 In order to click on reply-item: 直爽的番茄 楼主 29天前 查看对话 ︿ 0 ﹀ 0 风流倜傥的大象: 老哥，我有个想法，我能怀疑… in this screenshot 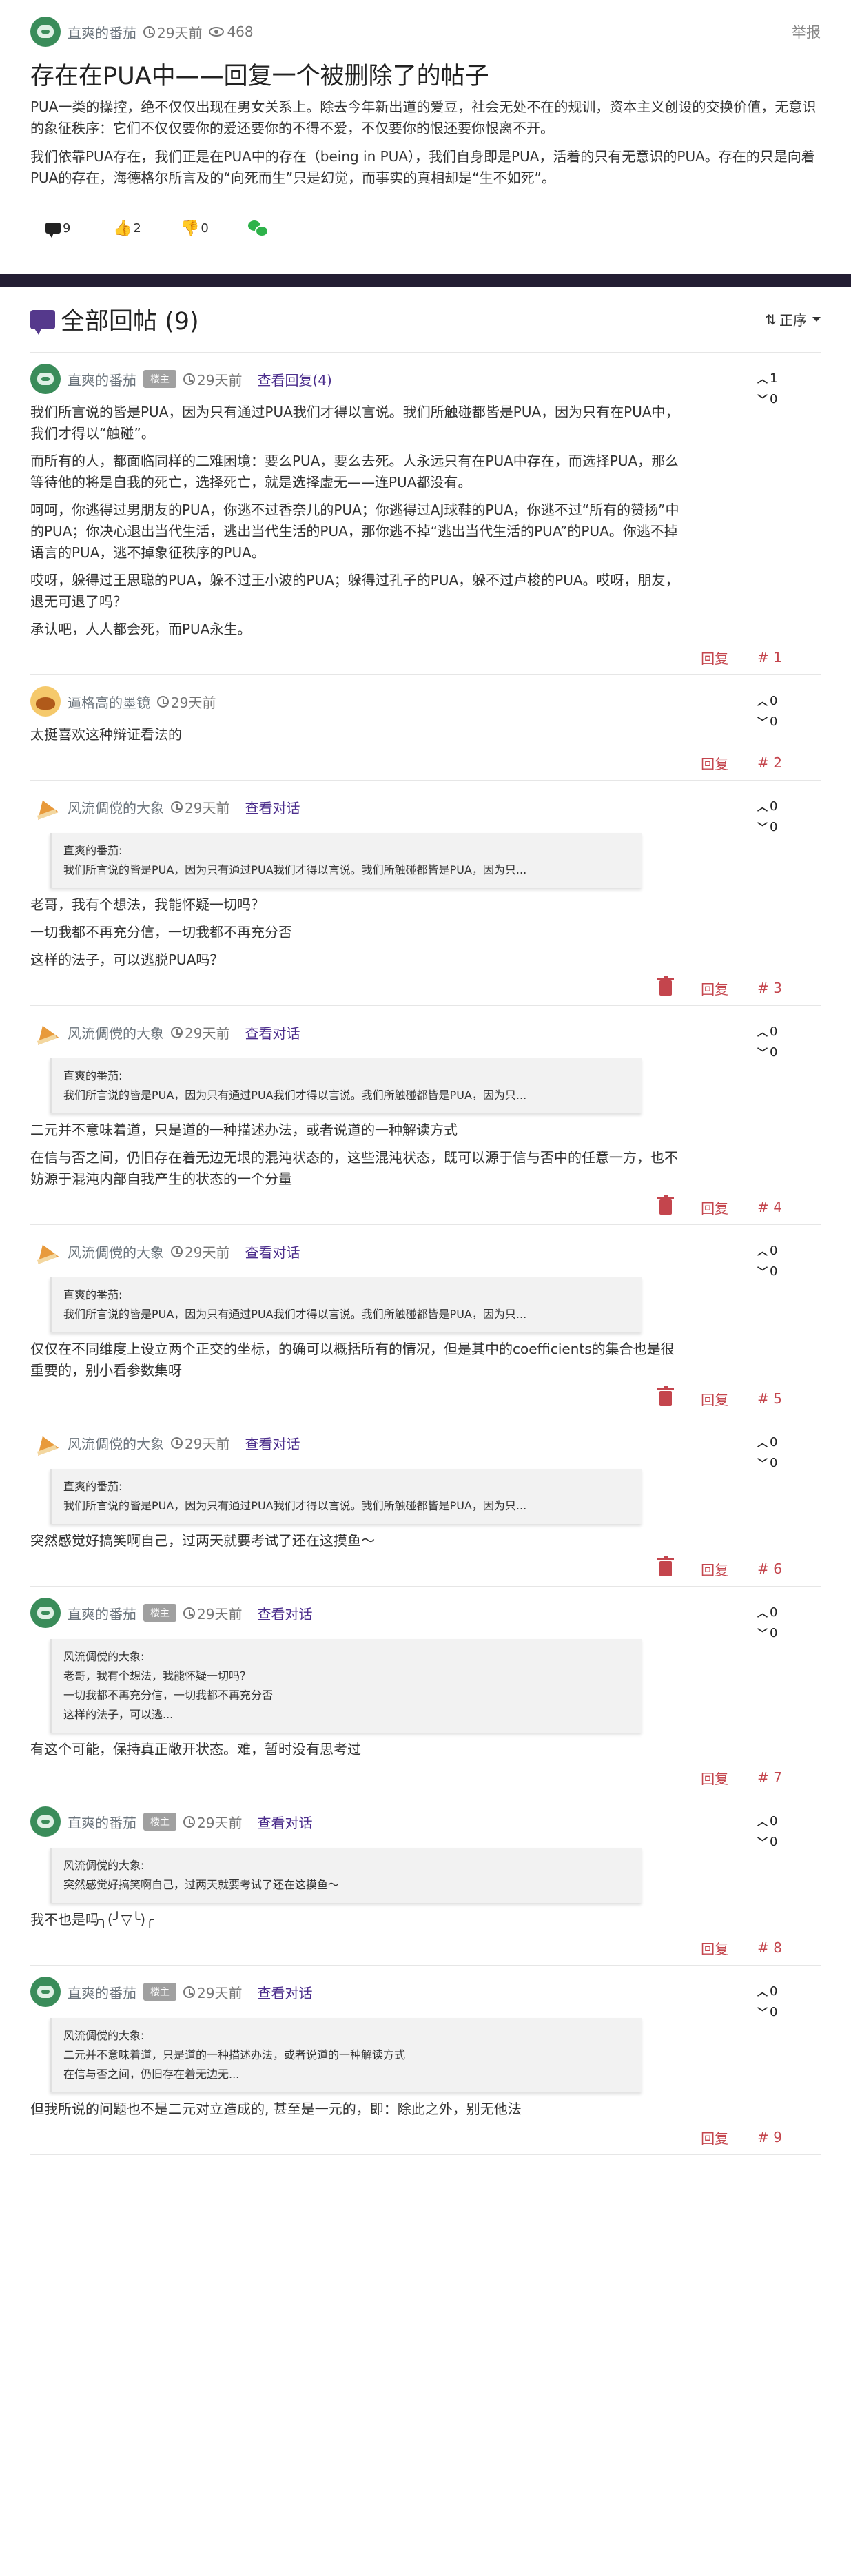, I will do `click(425, 1691)`.